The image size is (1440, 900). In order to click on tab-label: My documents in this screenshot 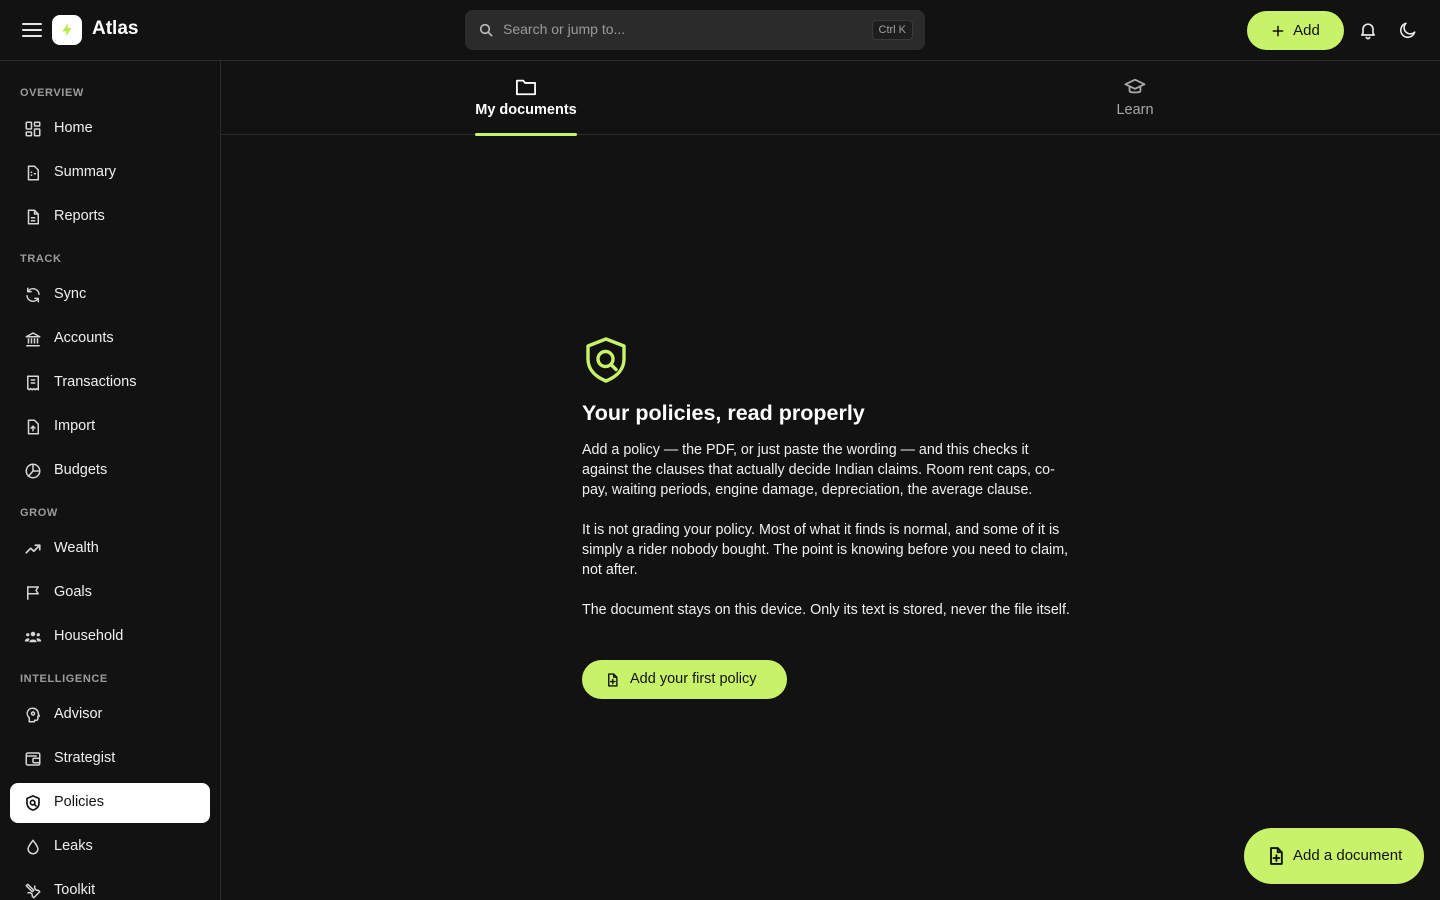, I will do `click(526, 110)`.